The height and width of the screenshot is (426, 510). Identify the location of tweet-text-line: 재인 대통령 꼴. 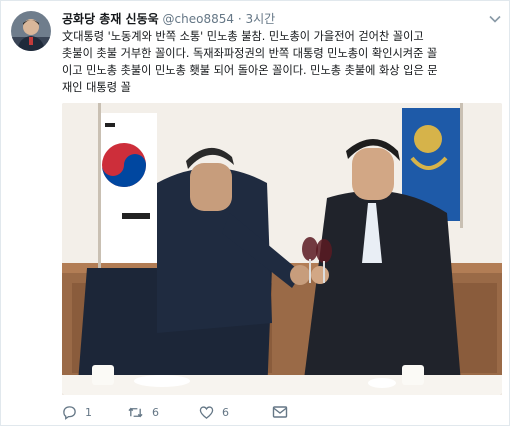
(96, 87).